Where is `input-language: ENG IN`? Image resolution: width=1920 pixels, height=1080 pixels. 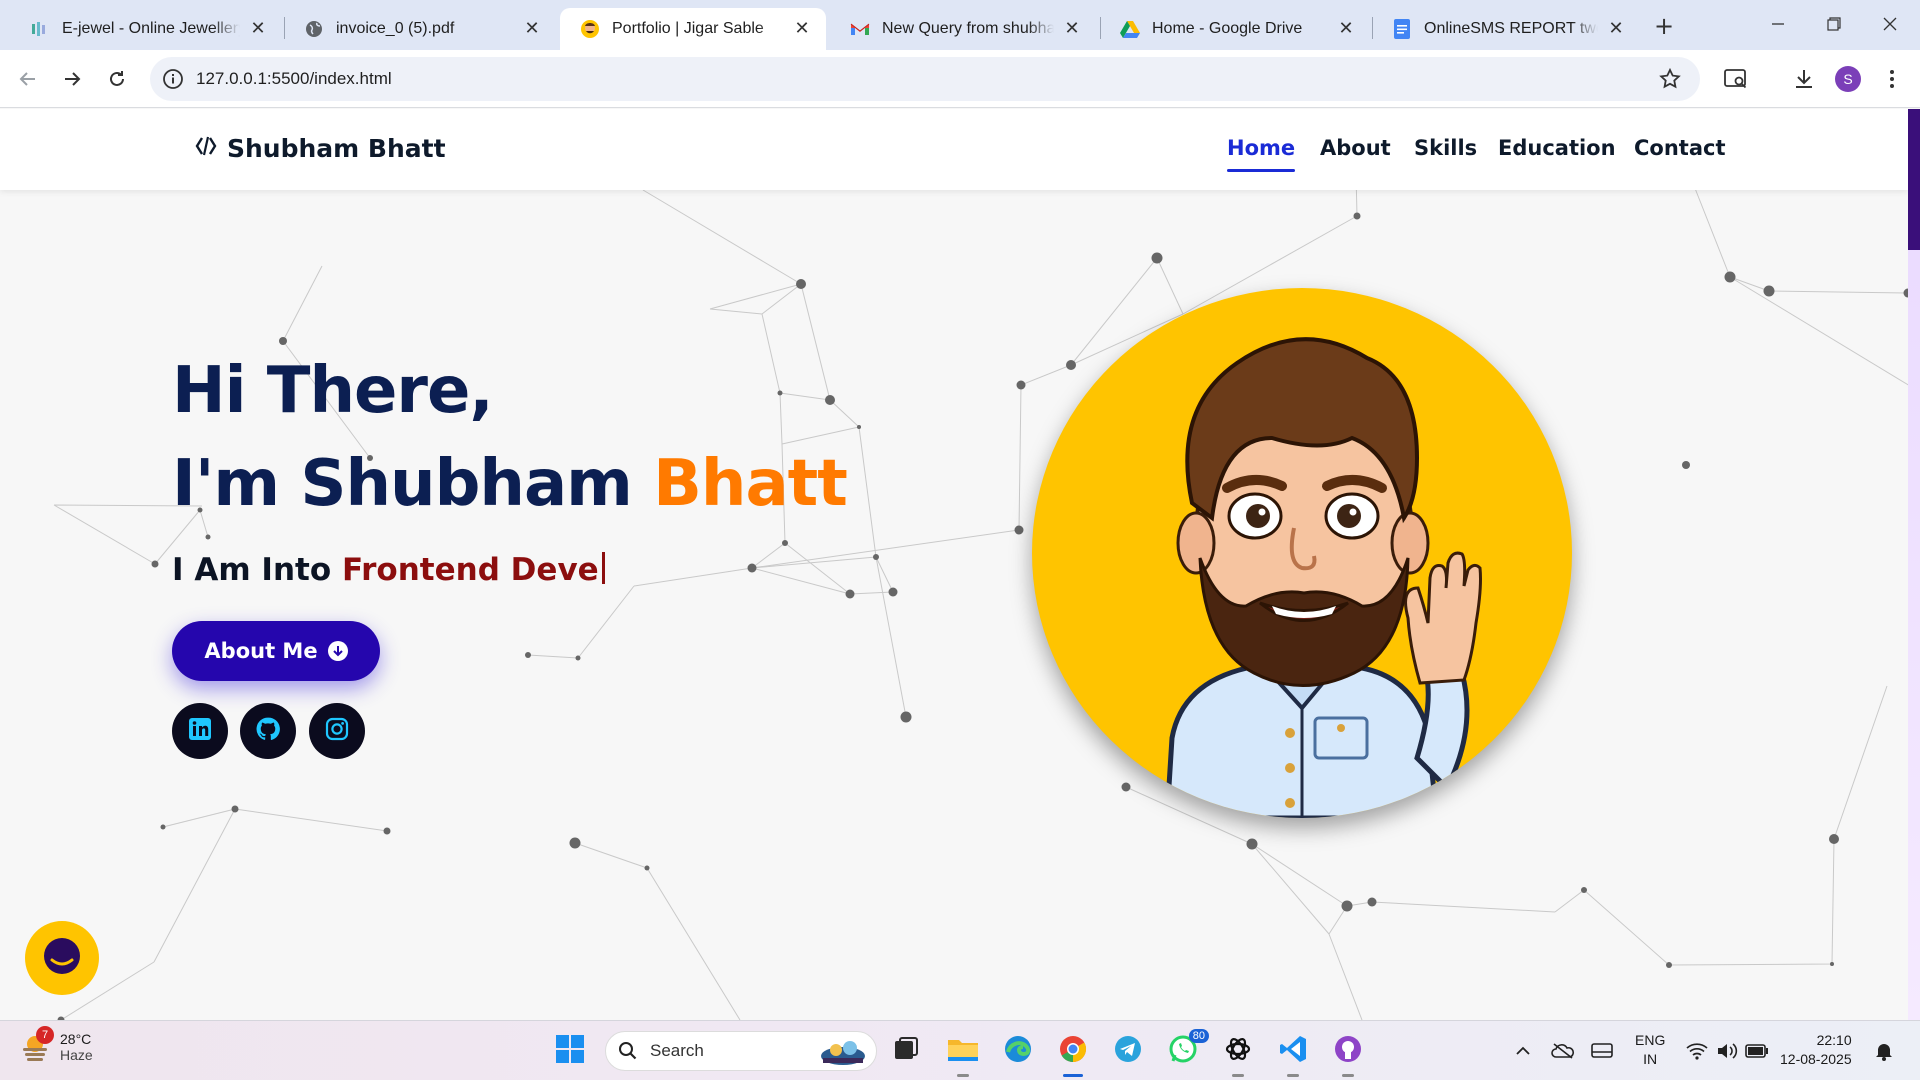 input-language: ENG IN is located at coordinates (1650, 1050).